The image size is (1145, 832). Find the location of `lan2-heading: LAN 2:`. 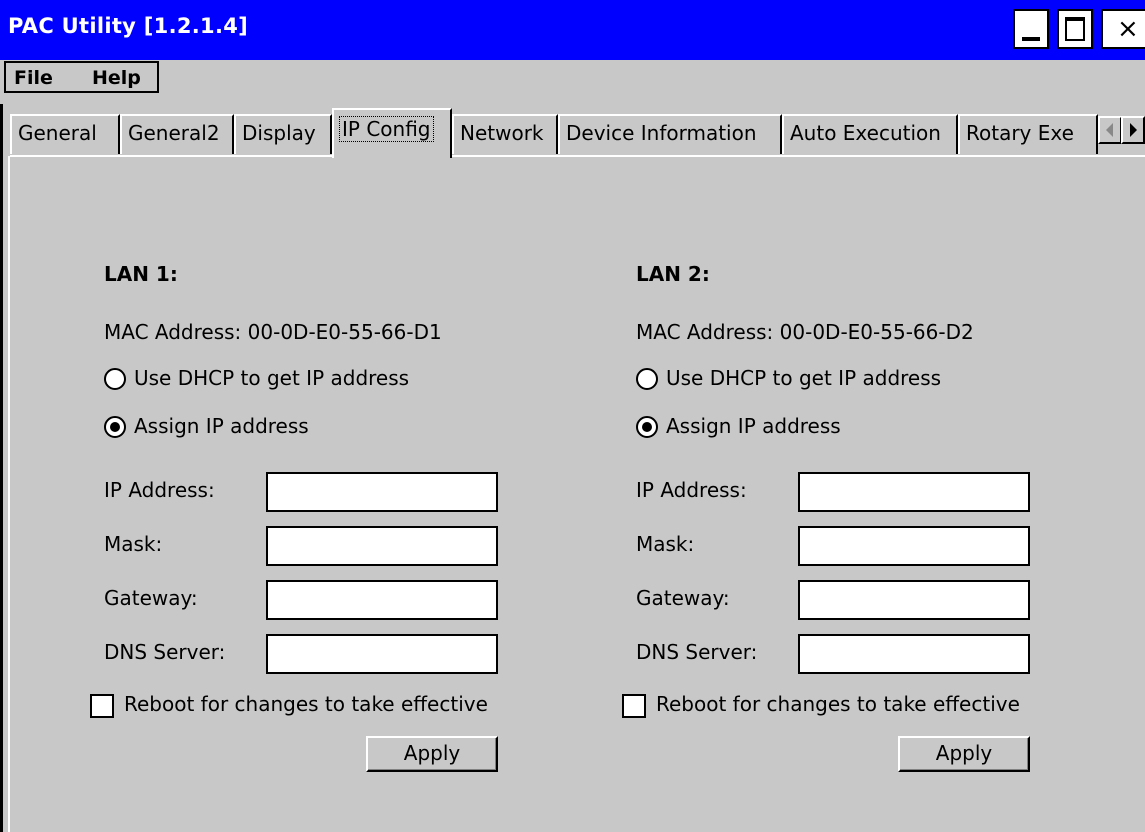

lan2-heading: LAN 2: is located at coordinates (673, 274).